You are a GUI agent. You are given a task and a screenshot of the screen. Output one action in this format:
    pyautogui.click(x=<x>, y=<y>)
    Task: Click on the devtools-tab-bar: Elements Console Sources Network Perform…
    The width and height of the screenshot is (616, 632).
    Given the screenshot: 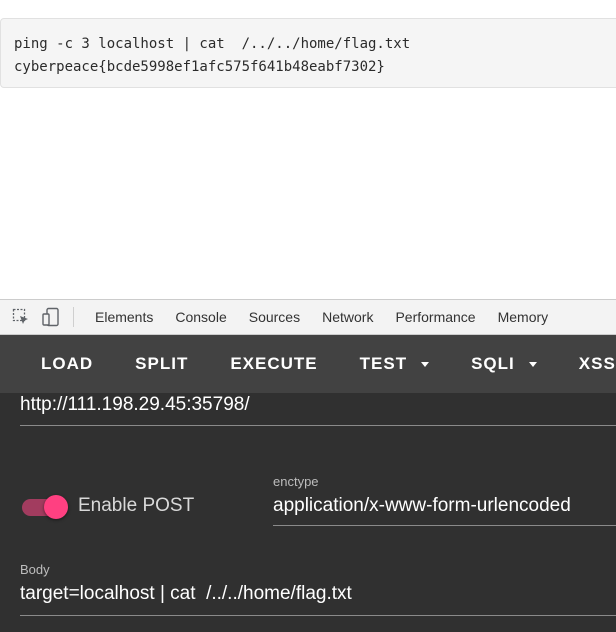 What is the action you would take?
    pyautogui.click(x=308, y=317)
    